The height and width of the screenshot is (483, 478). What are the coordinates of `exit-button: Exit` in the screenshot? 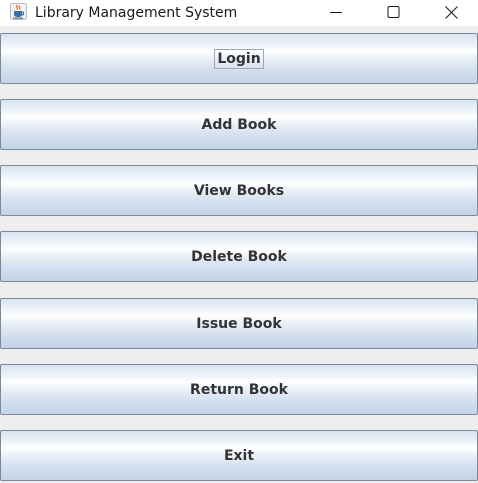 It's located at (239, 455).